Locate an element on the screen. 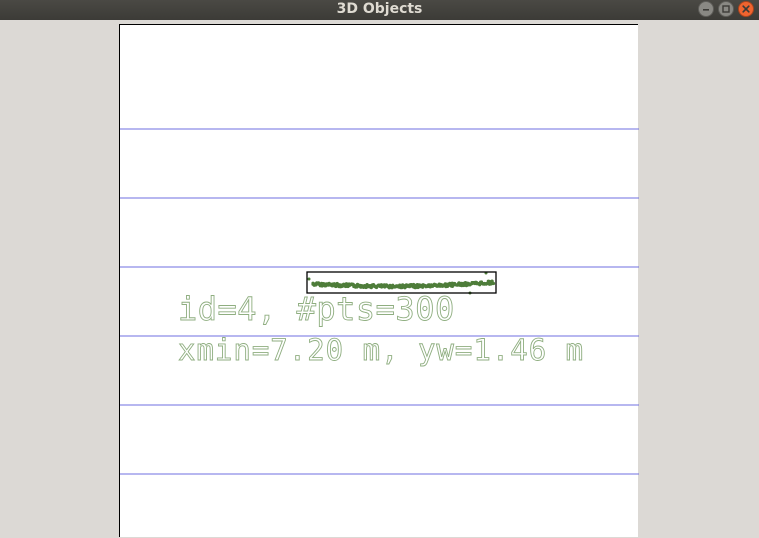 The width and height of the screenshot is (759, 538). object-info-label: xmin=7.20 m, yw=1.46 m is located at coordinates (381, 350).